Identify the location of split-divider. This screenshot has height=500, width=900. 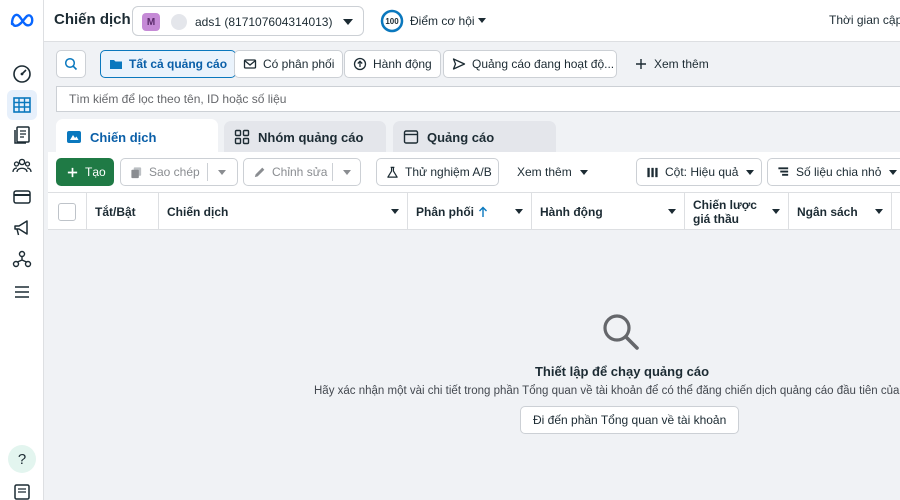
(332, 172).